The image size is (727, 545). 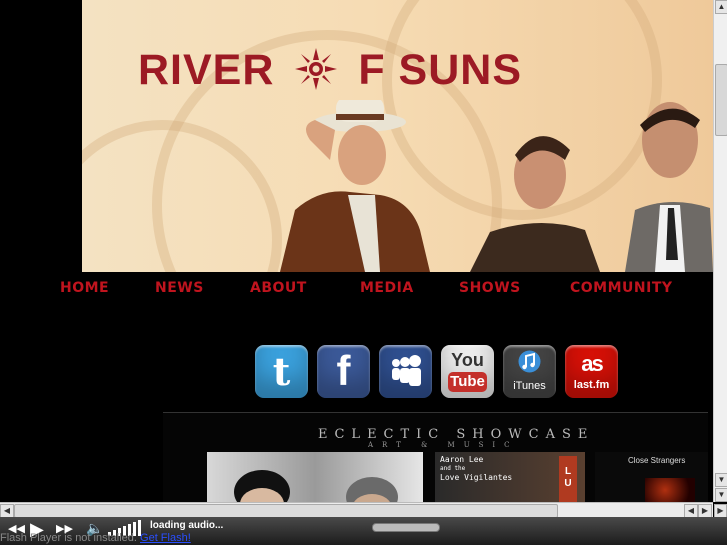 I want to click on card-aaron-line1: Aaron Lee, so click(x=462, y=459).